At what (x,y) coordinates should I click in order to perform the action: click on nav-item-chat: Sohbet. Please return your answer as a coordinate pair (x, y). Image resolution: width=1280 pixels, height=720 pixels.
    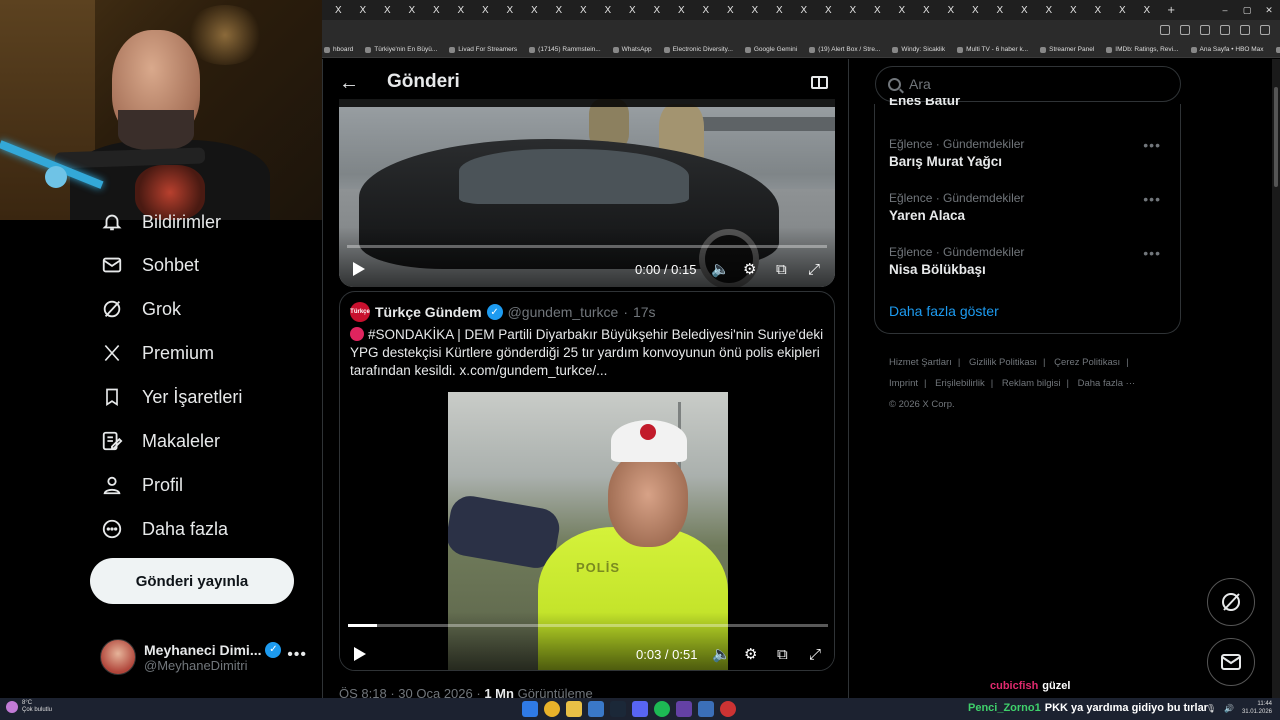
    Looking at the image, I should click on (149, 265).